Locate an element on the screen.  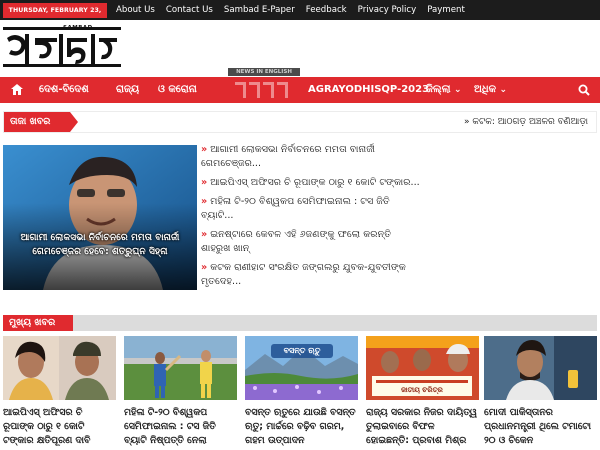
breaking-news-bar: ତାଜା ଖବର » କଟକ: ଆଠଗଡ଼ ଅଞ୍ଚଳର ବଣିଆଡ଼ା is located at coordinates (300, 122).